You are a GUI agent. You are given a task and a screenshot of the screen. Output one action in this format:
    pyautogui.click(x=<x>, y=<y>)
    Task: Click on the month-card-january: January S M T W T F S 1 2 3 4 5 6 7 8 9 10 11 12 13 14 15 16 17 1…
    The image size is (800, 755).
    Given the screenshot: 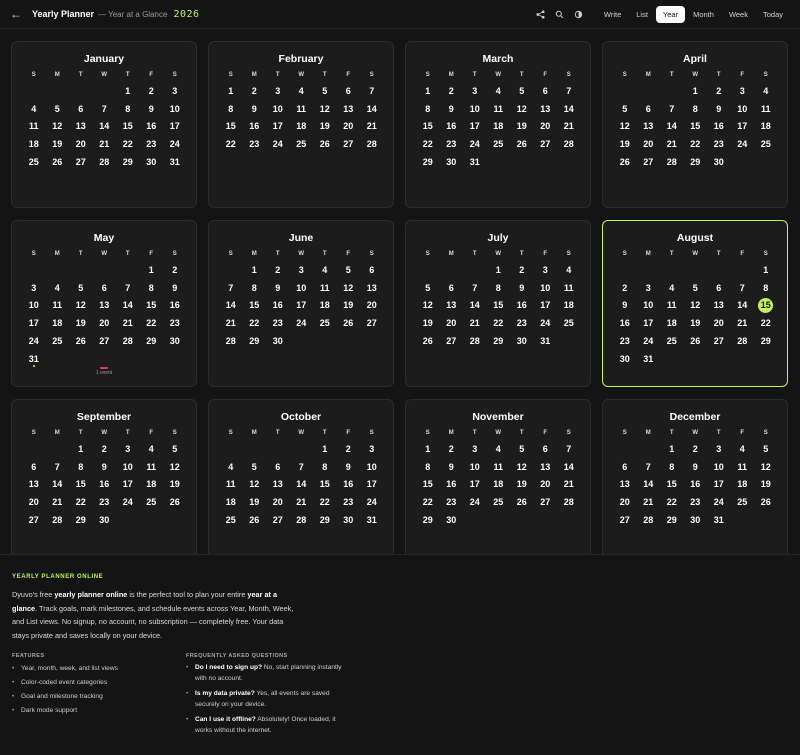 What is the action you would take?
    pyautogui.click(x=104, y=124)
    